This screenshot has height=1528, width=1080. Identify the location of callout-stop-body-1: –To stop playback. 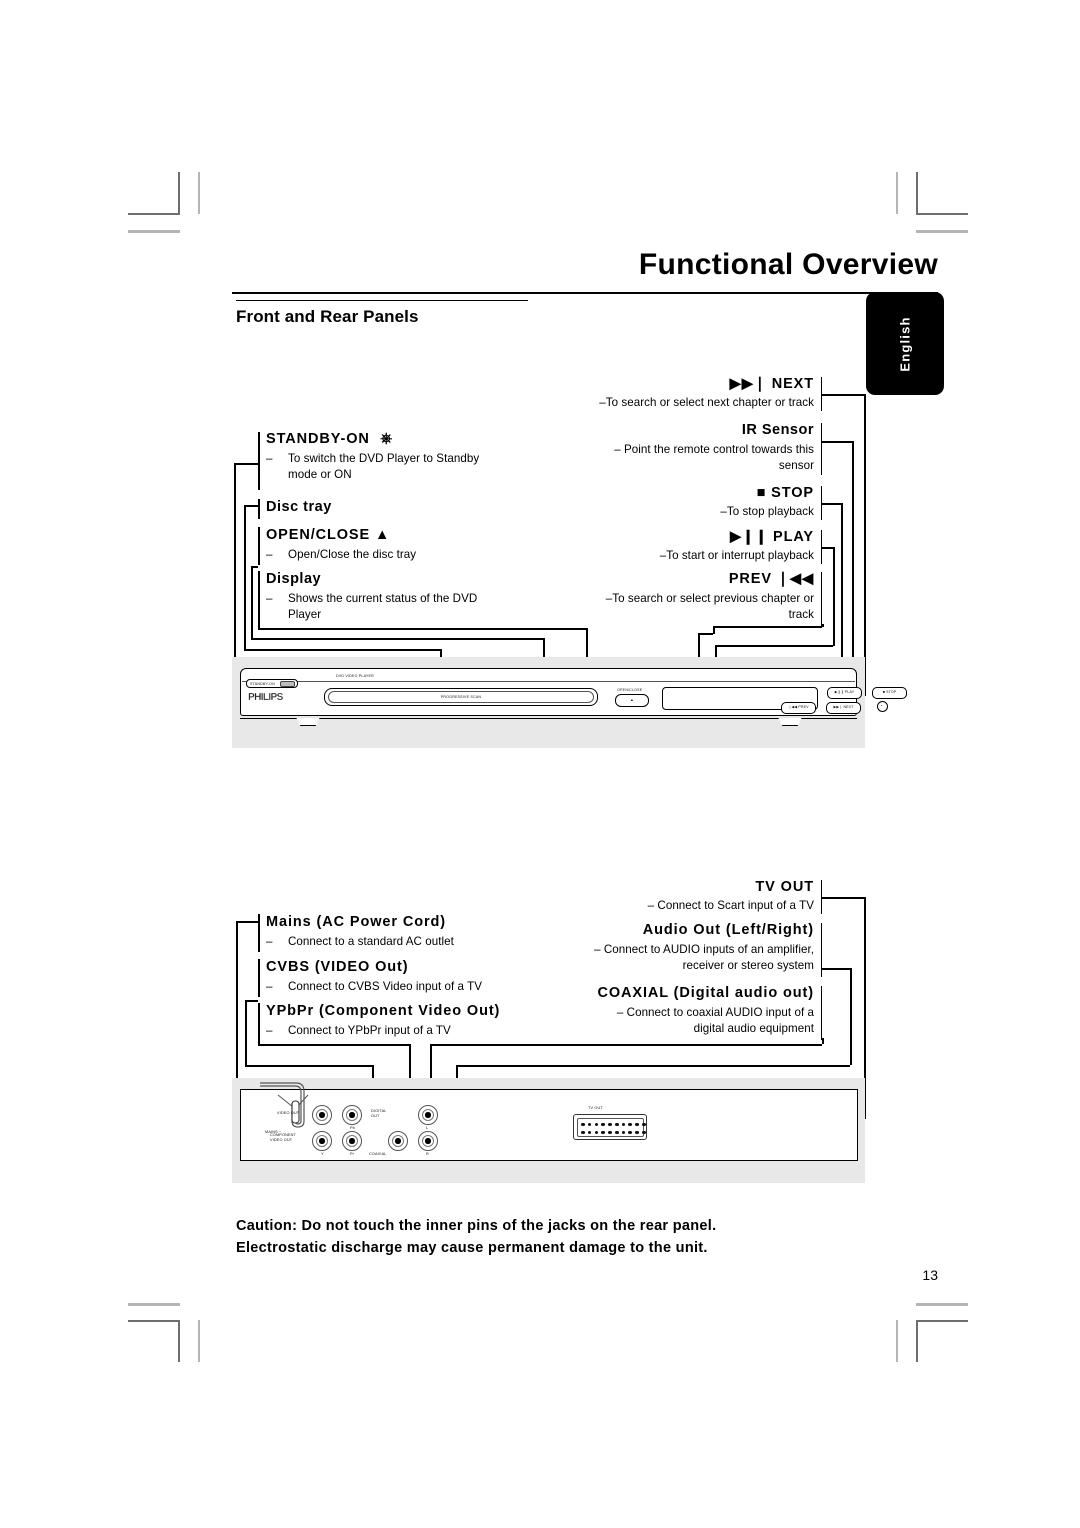
(767, 512).